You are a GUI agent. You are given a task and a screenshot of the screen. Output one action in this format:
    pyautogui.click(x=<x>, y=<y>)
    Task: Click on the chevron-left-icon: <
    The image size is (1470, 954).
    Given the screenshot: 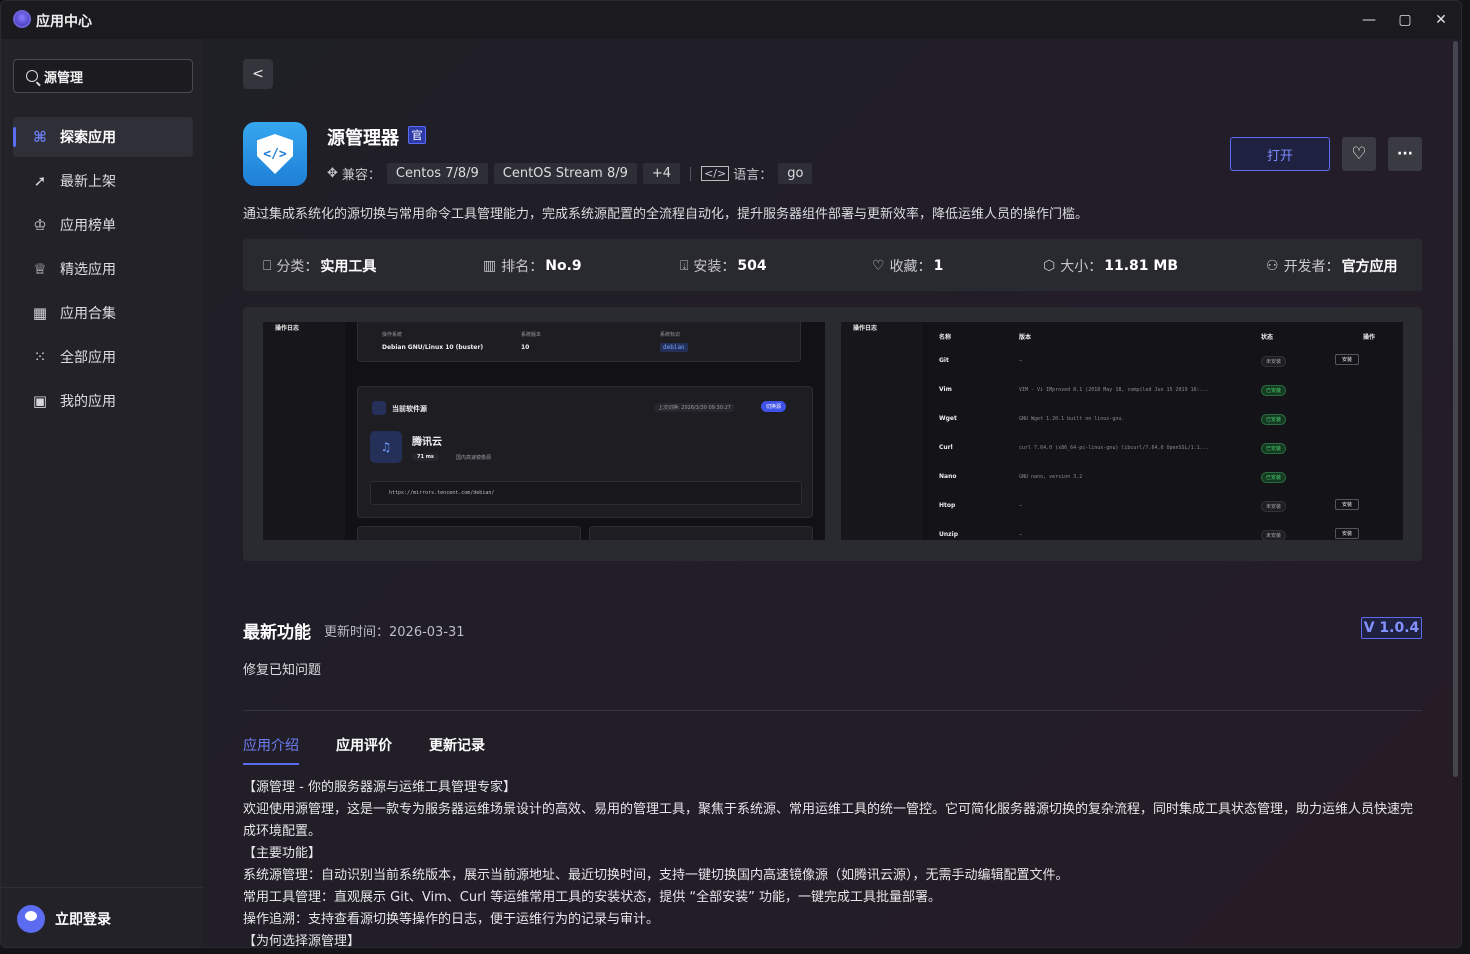 What is the action you would take?
    pyautogui.click(x=258, y=74)
    